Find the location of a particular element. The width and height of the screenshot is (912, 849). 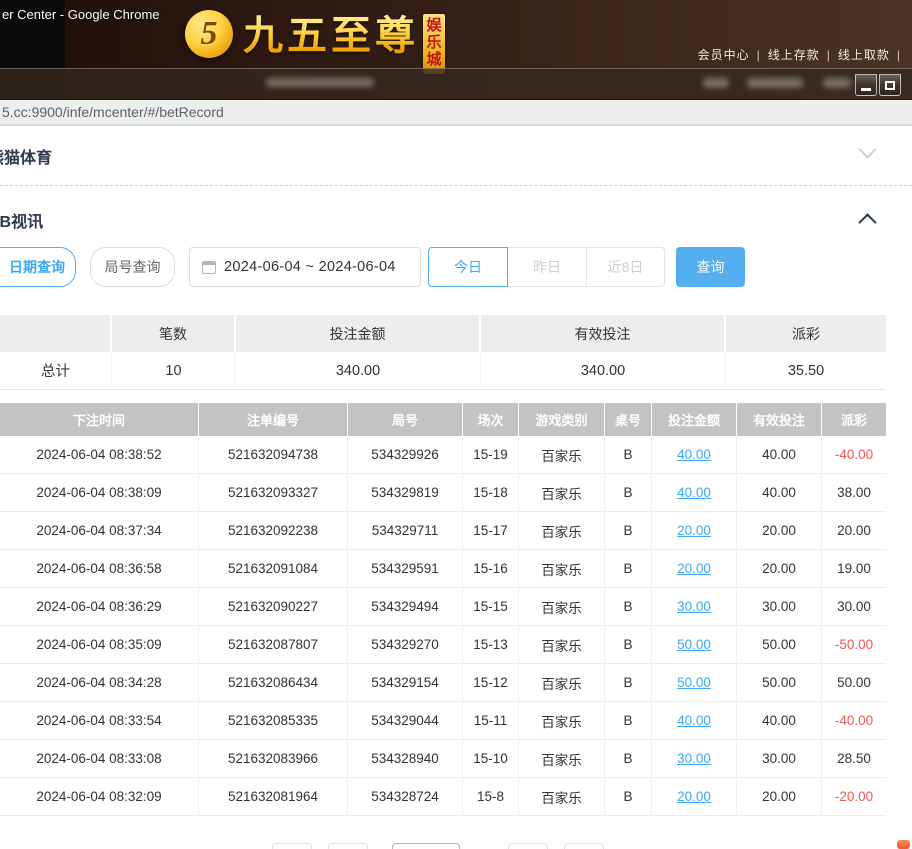

bet-id-cell: 521632090227 is located at coordinates (273, 607).